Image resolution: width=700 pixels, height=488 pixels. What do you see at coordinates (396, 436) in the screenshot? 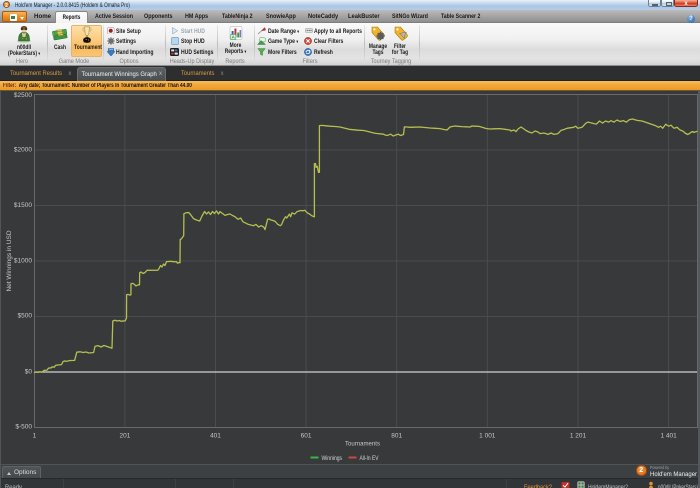
I see `svg-text: 801` at bounding box center [396, 436].